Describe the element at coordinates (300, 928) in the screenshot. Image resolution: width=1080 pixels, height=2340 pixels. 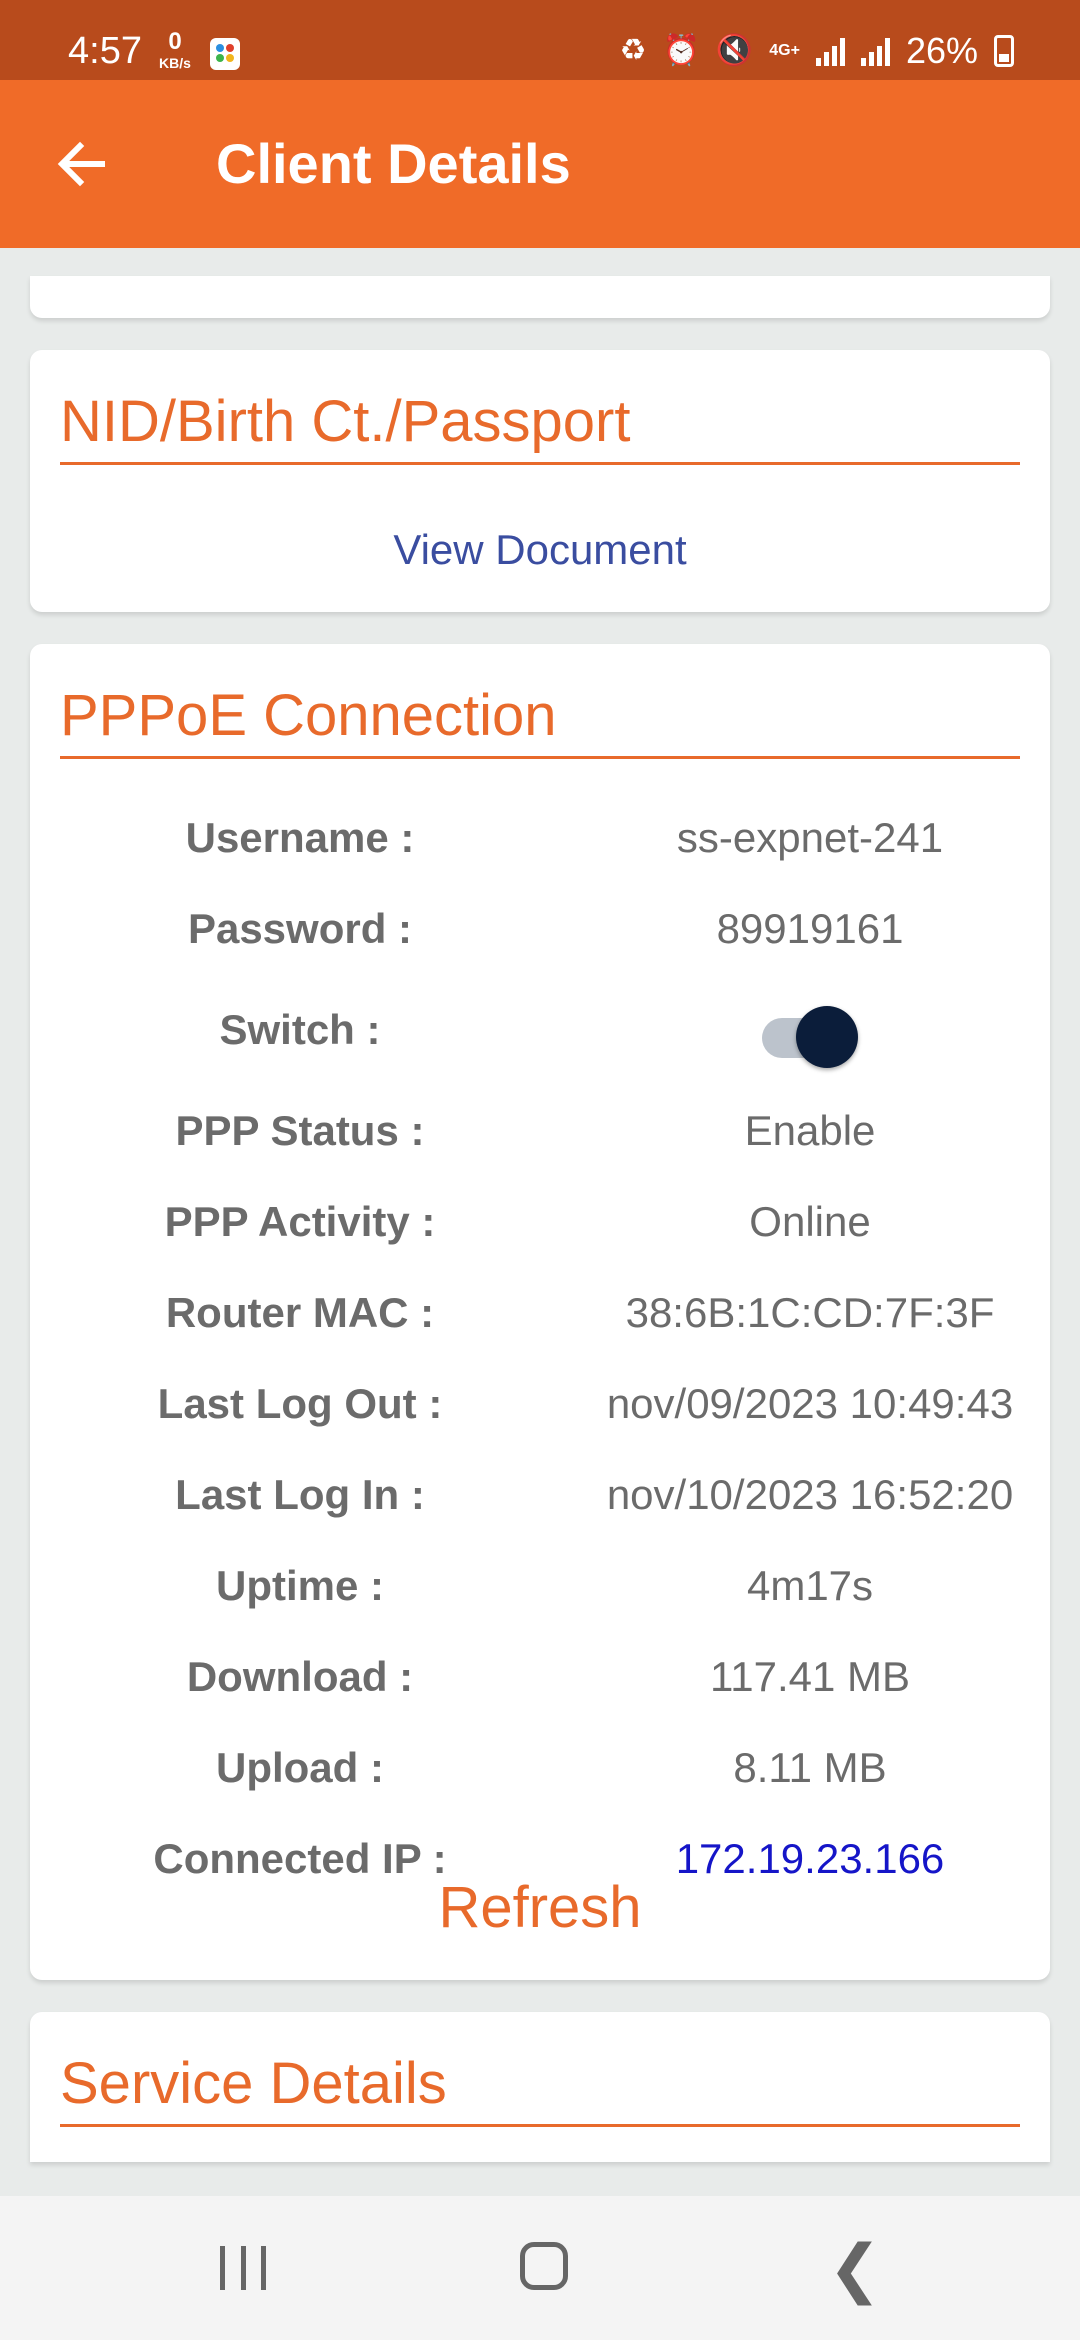
I see `row-label: Password :` at that location.